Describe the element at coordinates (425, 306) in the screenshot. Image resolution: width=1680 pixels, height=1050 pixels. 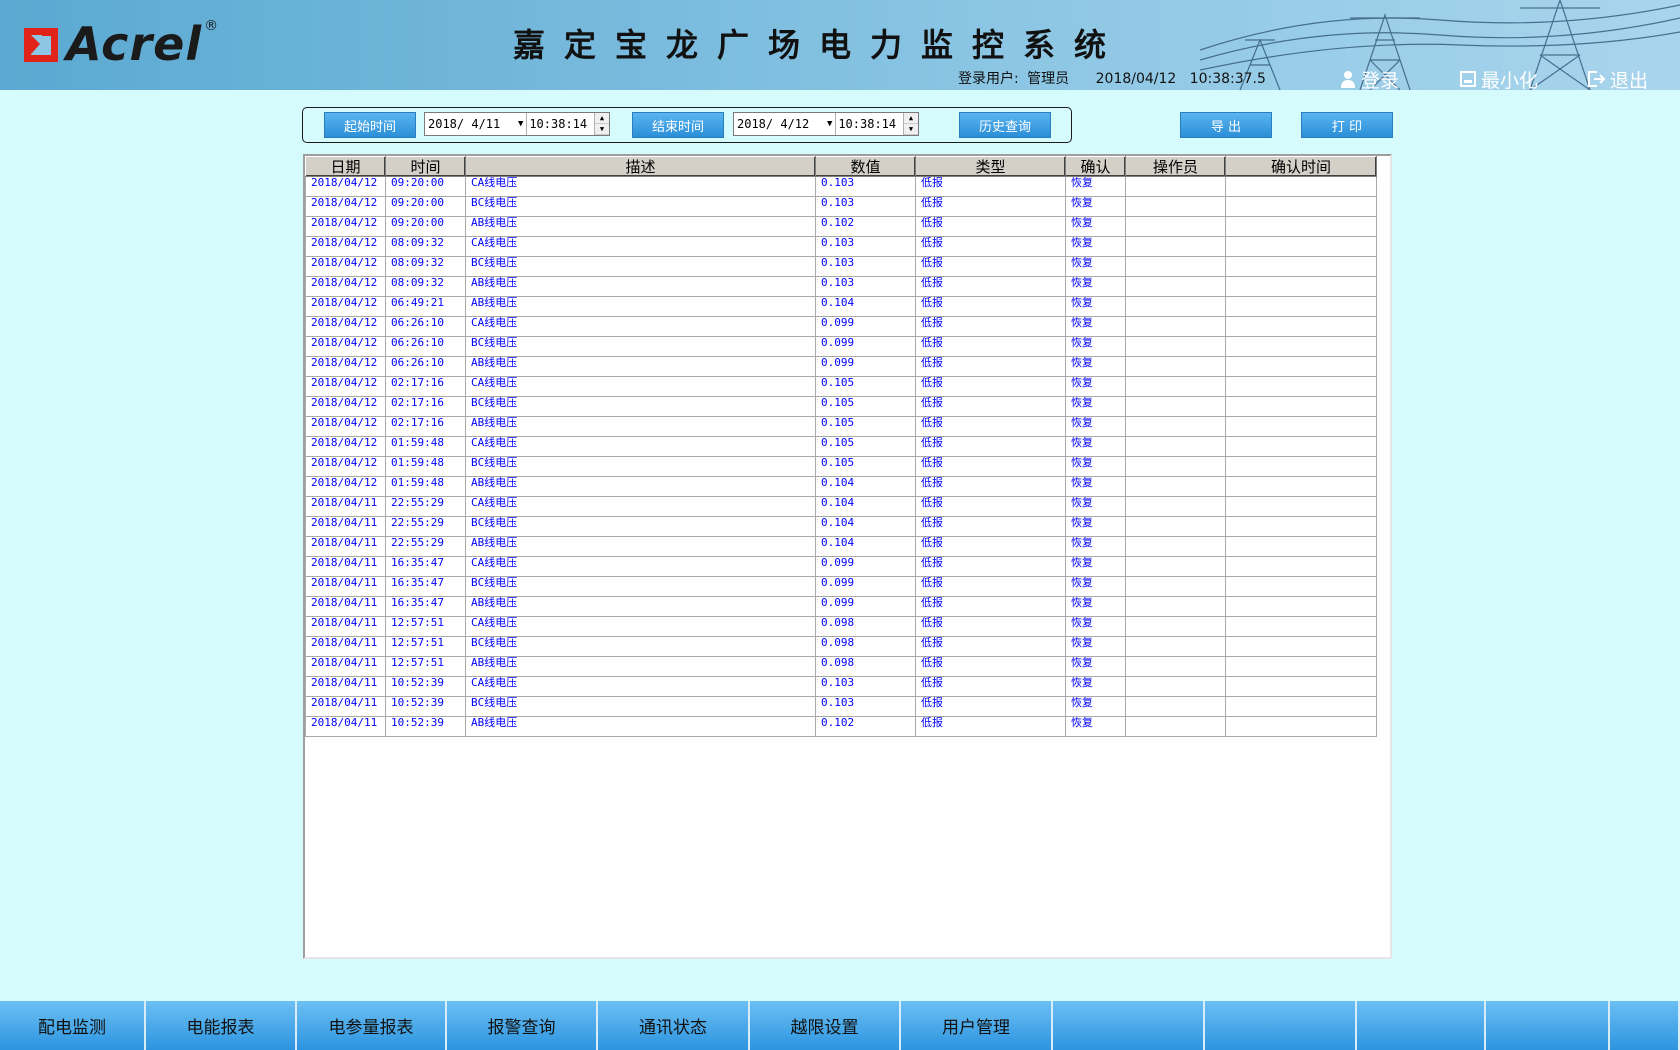
I see `time-cell: 06:49:21` at that location.